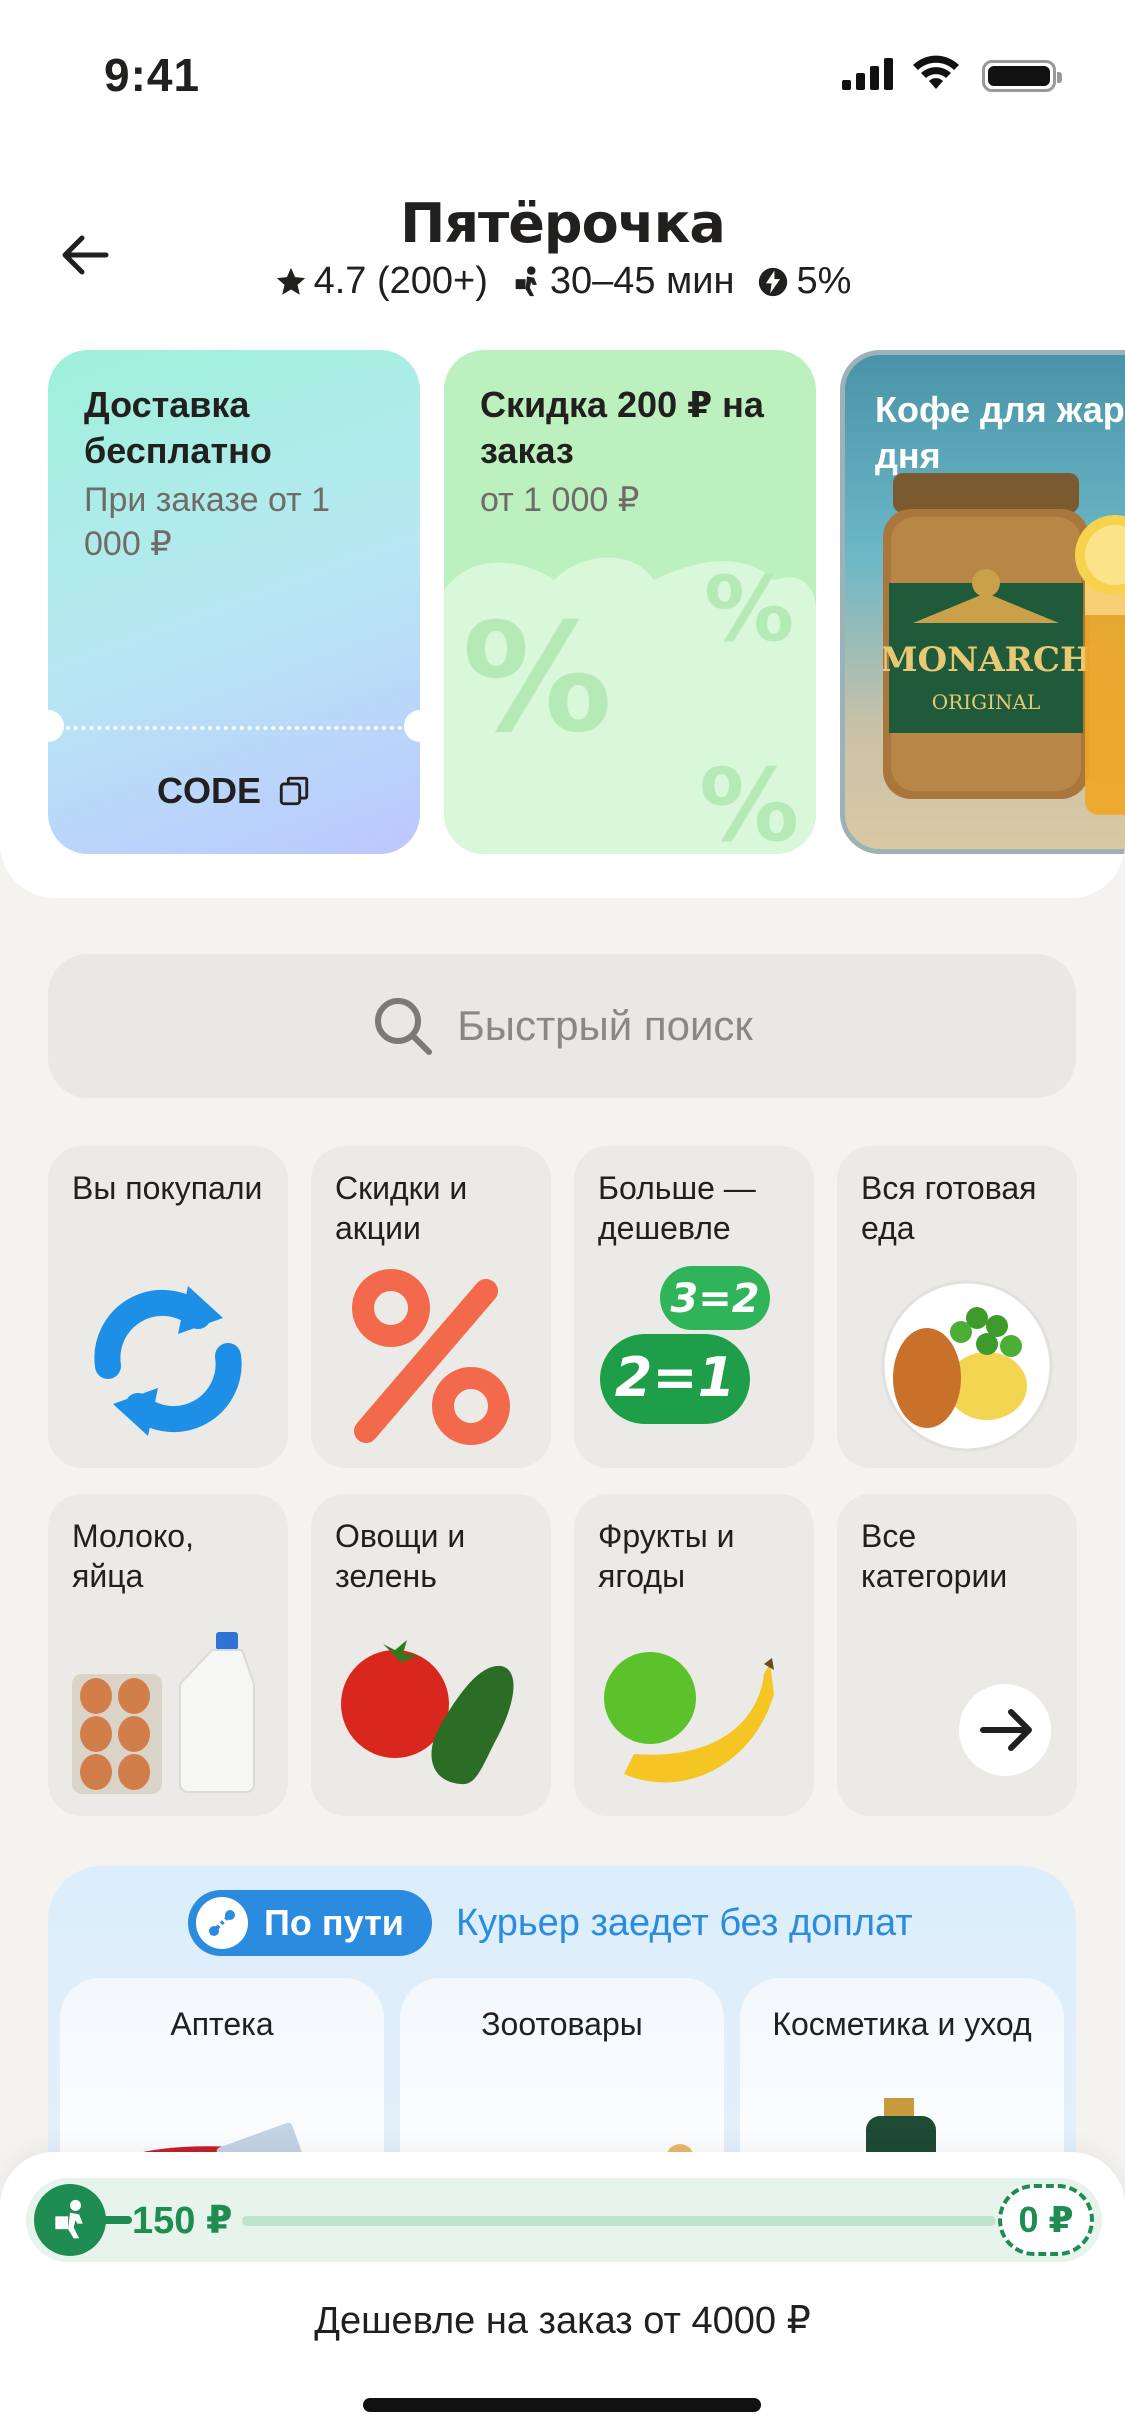 The height and width of the screenshot is (2436, 1125). I want to click on category-milk-eggs: Молоко, яйца, so click(168, 1655).